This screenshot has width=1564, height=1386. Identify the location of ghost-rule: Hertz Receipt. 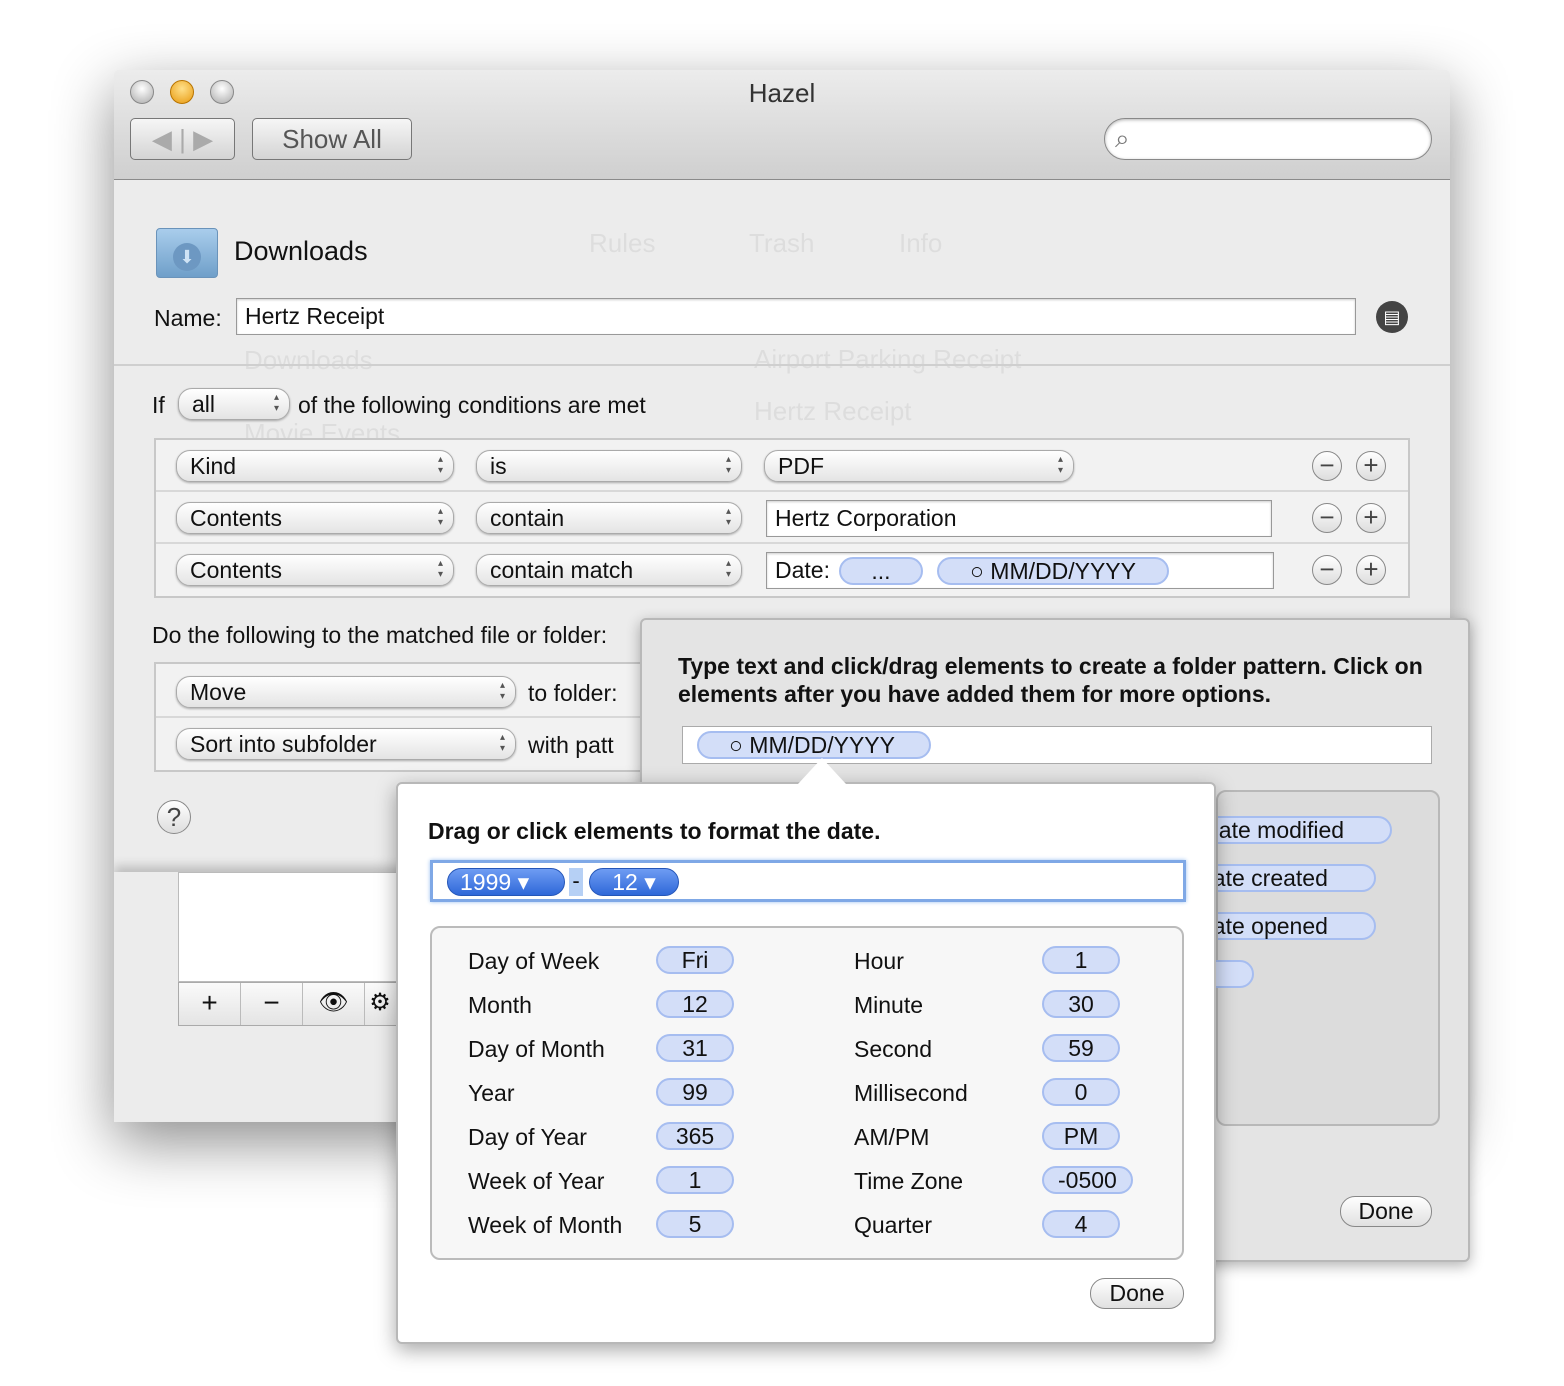
(833, 411).